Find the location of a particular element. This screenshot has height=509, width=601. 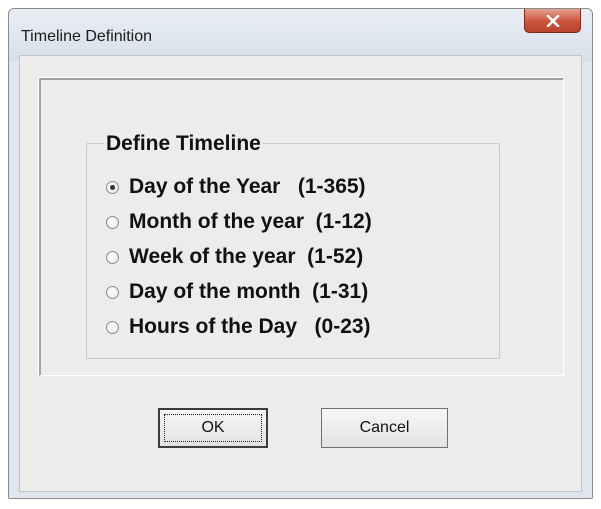

radio-label: Day of the Year (1-365) is located at coordinates (247, 186).